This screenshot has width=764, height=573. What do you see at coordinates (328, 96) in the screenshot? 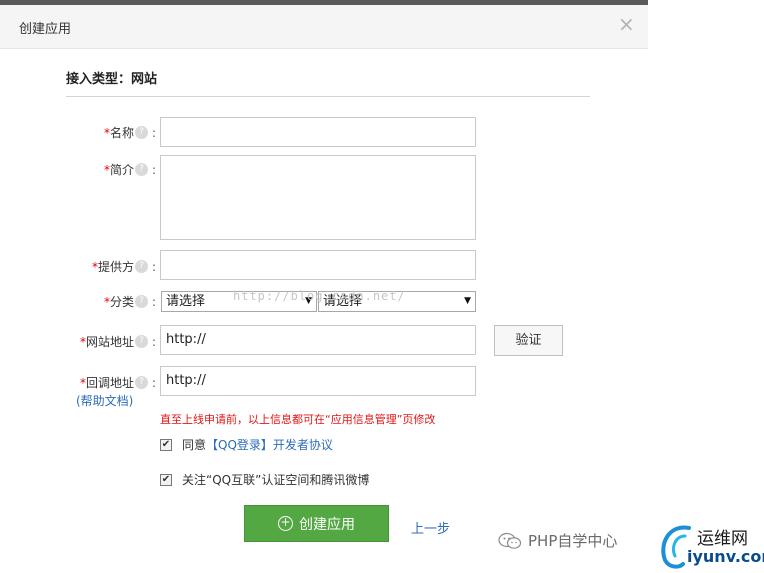
I see `divider` at bounding box center [328, 96].